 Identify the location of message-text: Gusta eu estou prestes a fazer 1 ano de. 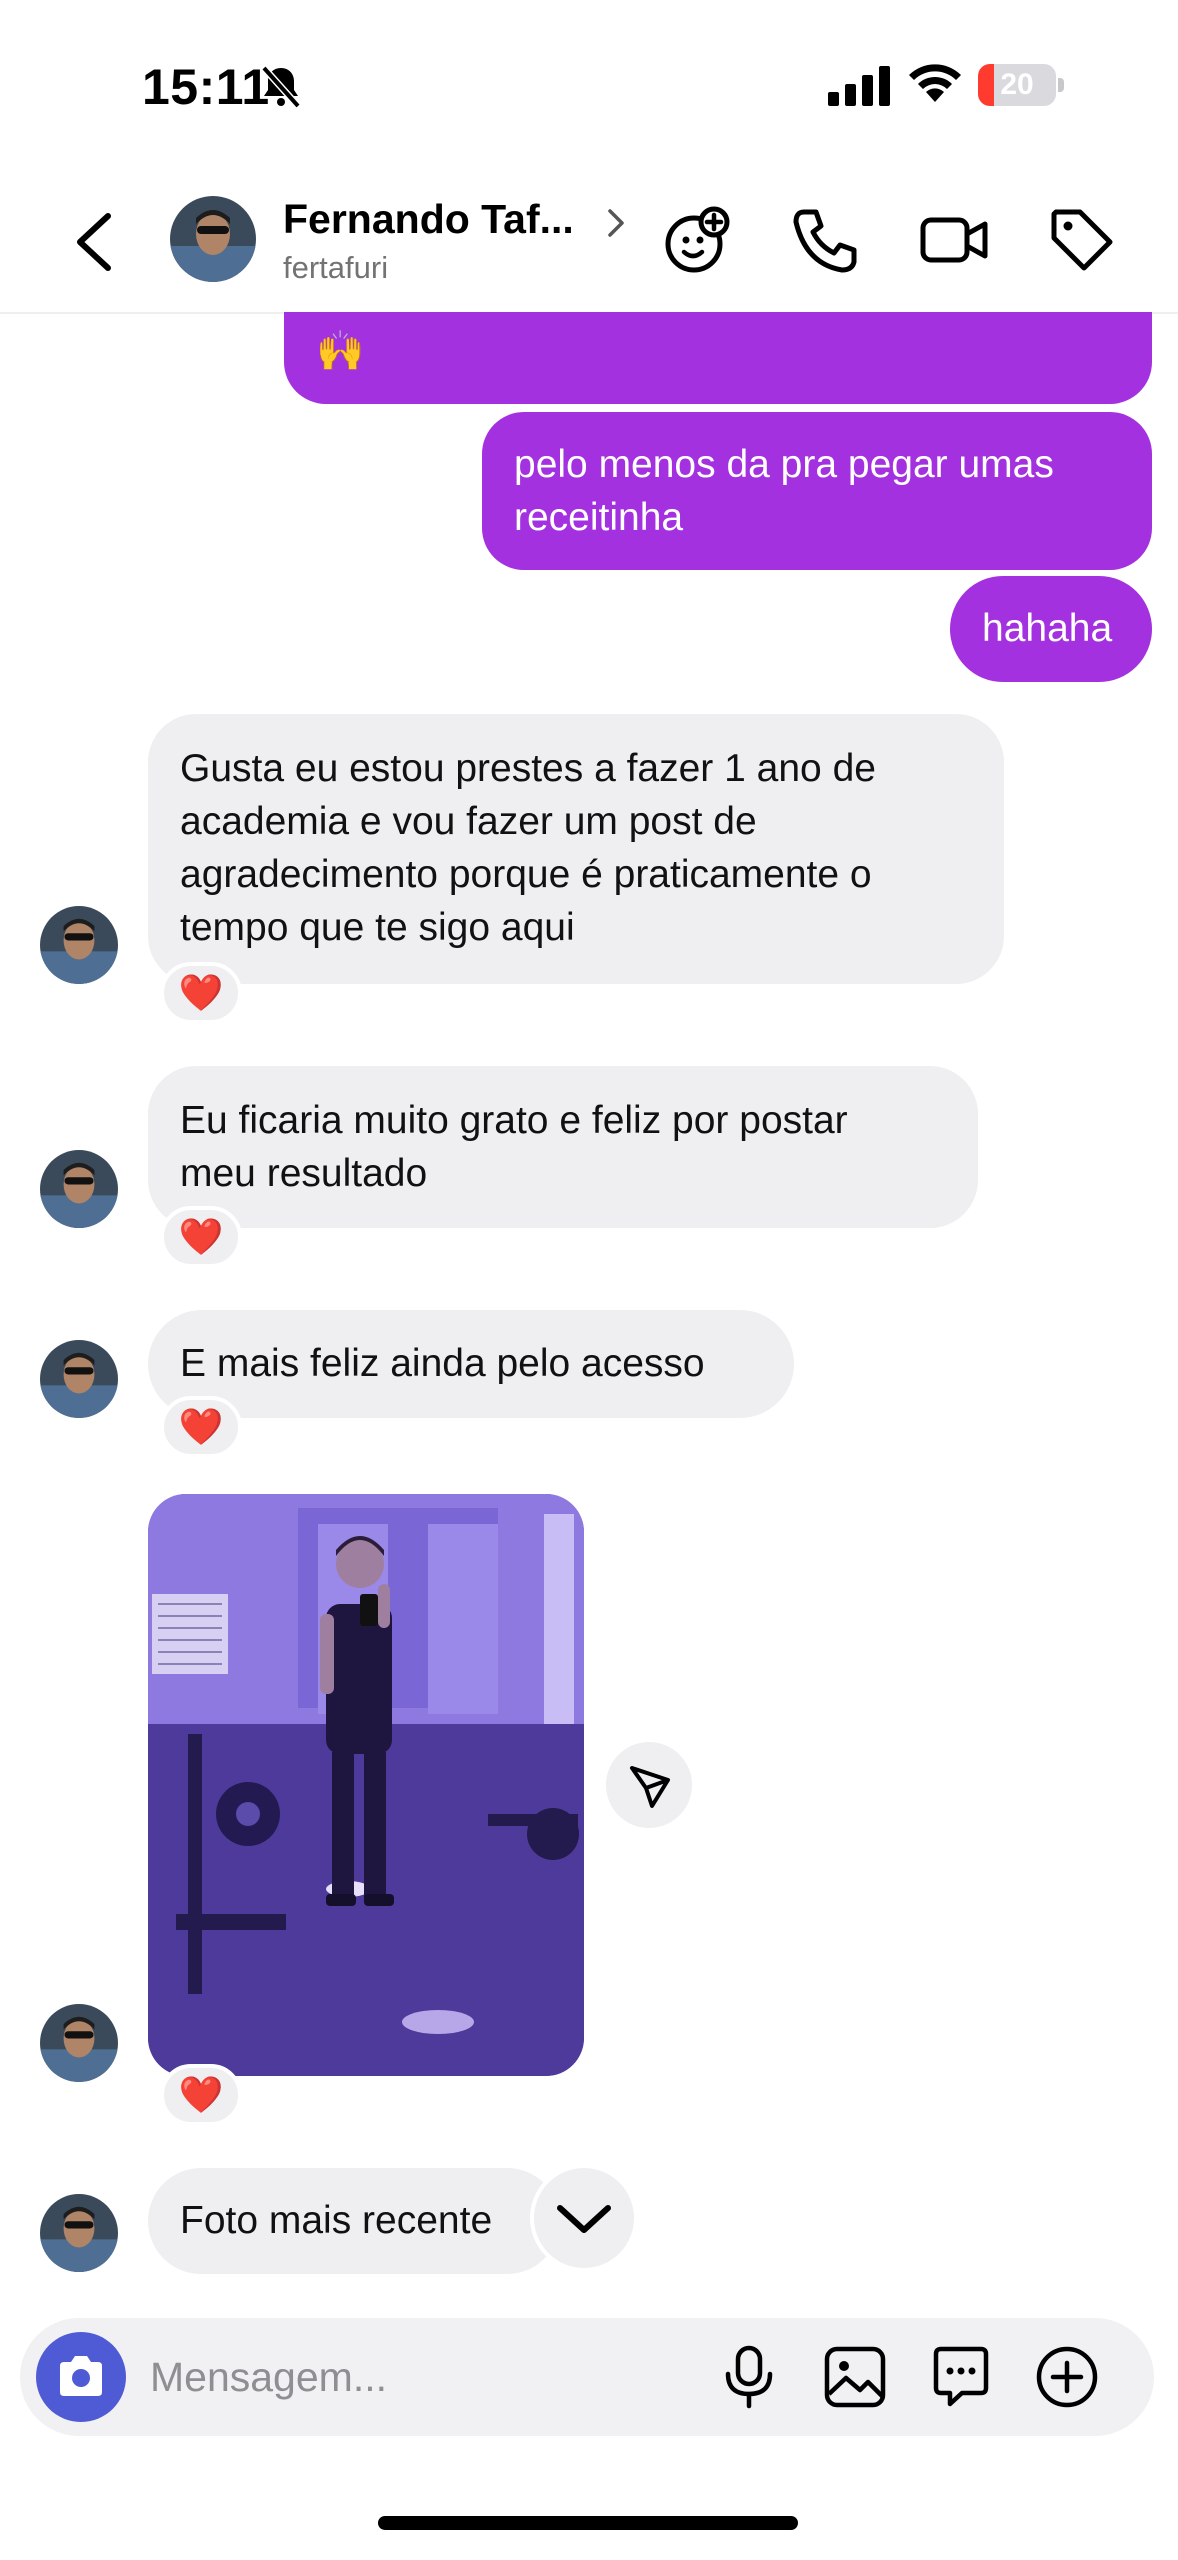
(528, 768).